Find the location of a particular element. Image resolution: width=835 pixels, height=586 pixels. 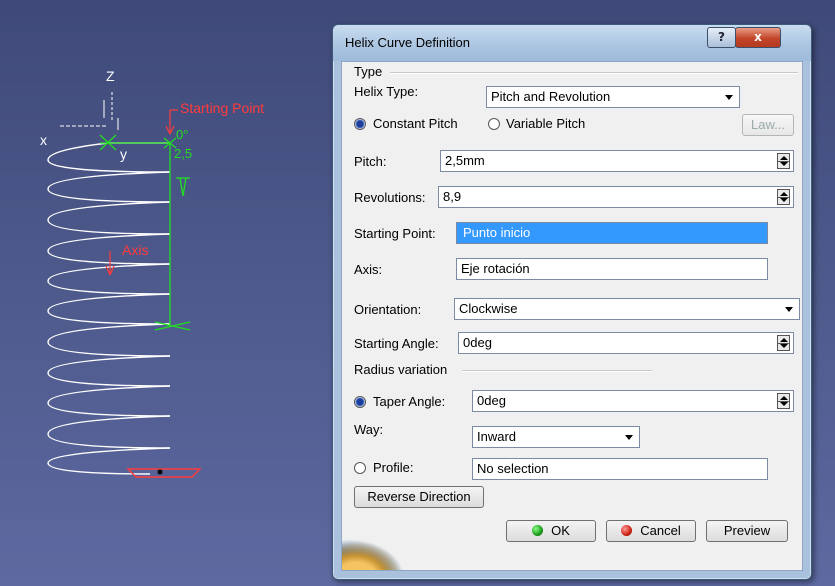

helix-geometry is located at coordinates (124, 285).